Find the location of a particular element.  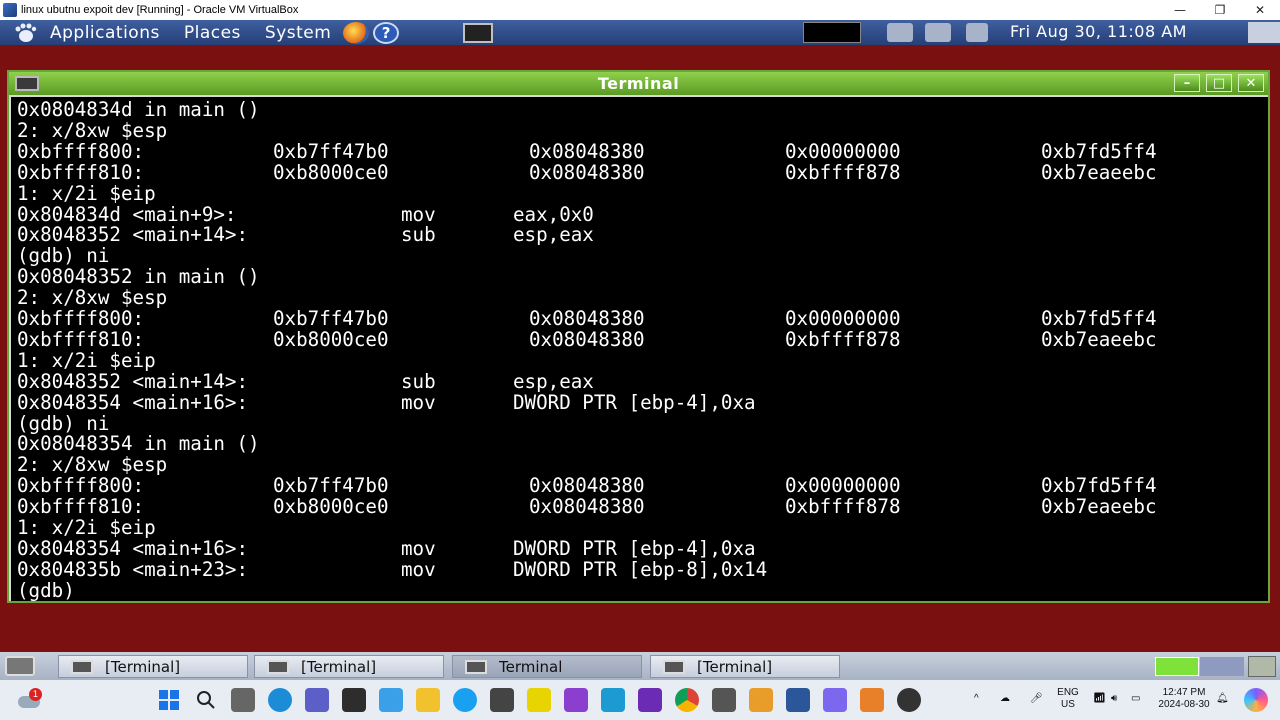

taskbar-terminal-3: Terminal is located at coordinates (547, 666).